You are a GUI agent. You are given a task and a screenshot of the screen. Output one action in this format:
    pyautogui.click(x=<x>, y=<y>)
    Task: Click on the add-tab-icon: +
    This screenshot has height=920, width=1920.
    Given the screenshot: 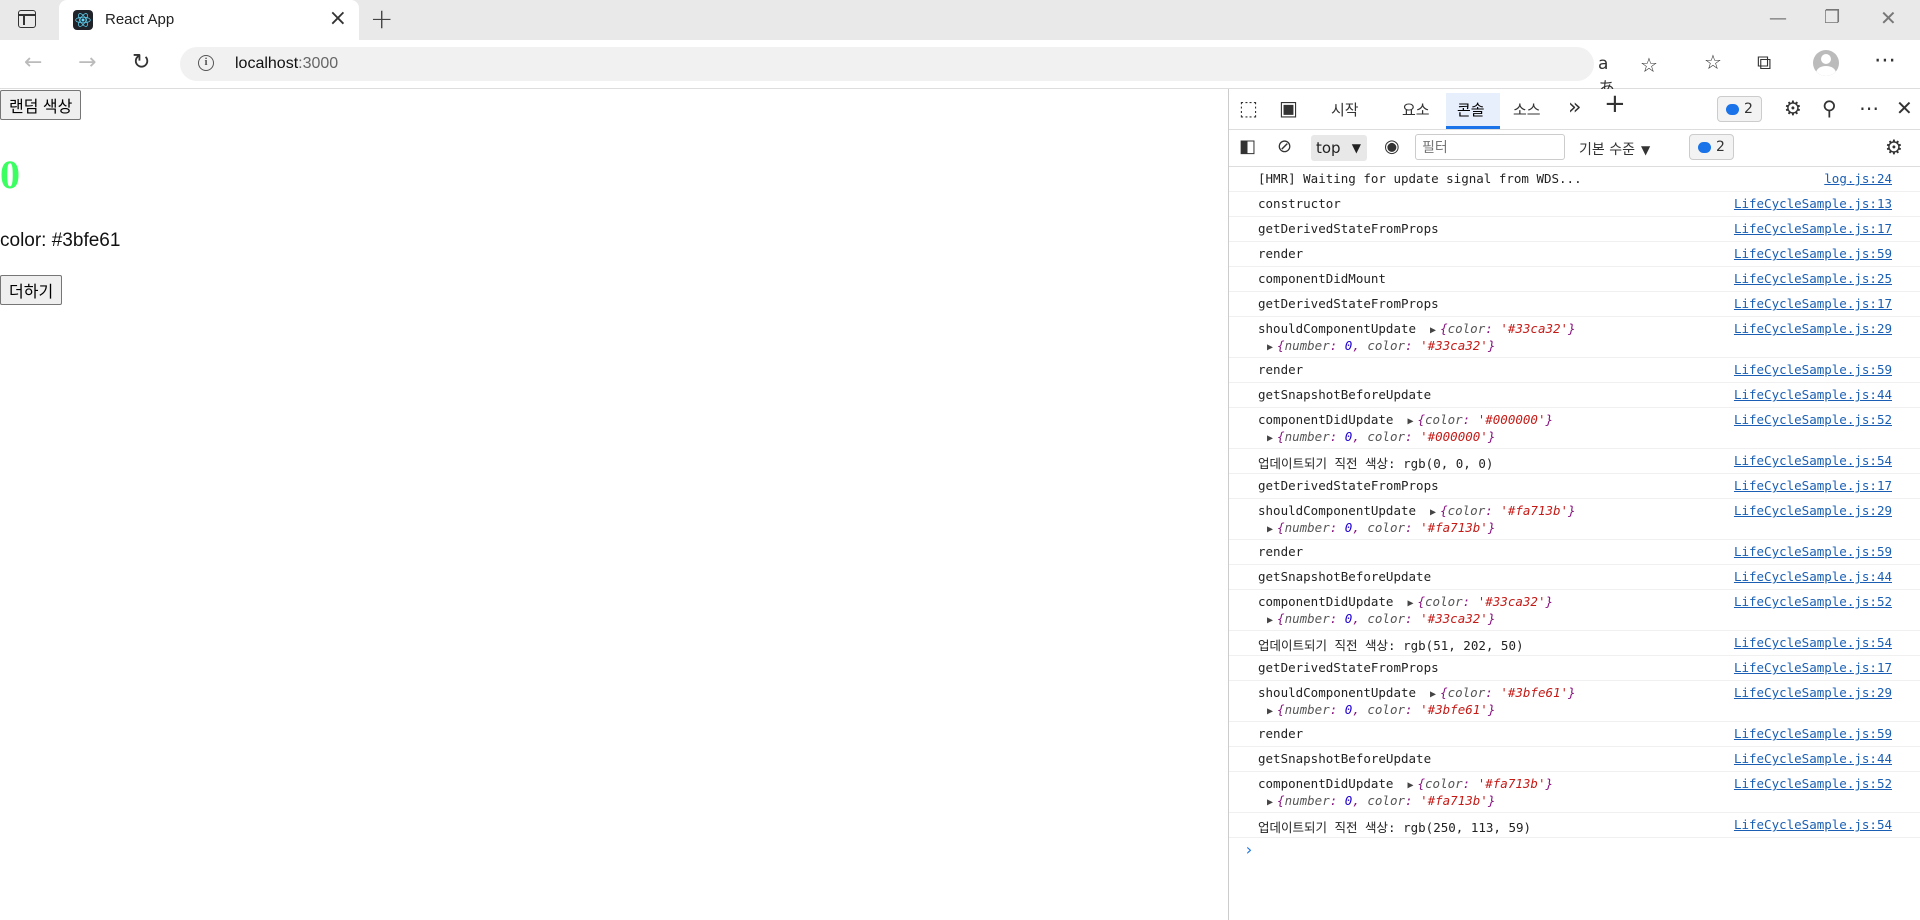 What is the action you would take?
    pyautogui.click(x=1615, y=104)
    